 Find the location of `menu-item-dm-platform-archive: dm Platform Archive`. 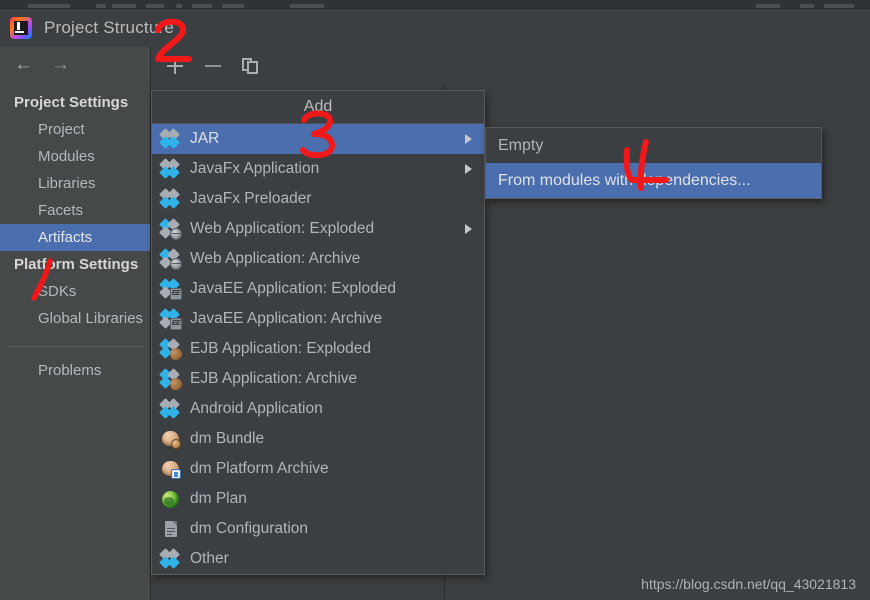

menu-item-dm-platform-archive: dm Platform Archive is located at coordinates (318, 469).